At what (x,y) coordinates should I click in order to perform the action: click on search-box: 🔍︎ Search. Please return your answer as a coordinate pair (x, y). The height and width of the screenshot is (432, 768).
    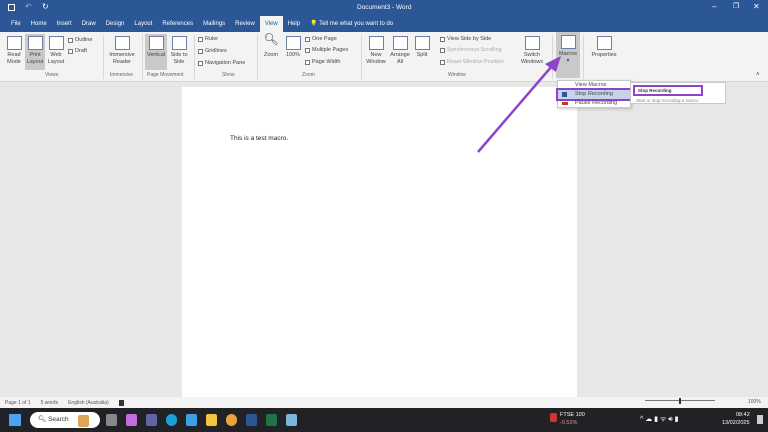
    Looking at the image, I should click on (65, 420).